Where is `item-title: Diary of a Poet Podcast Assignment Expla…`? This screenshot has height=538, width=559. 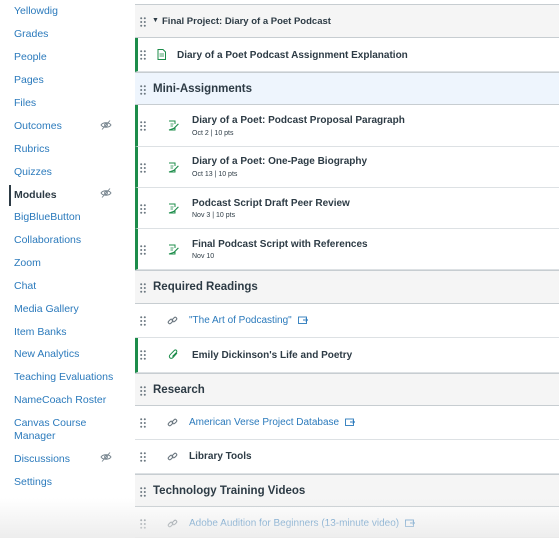 item-title: Diary of a Poet Podcast Assignment Expla… is located at coordinates (292, 55).